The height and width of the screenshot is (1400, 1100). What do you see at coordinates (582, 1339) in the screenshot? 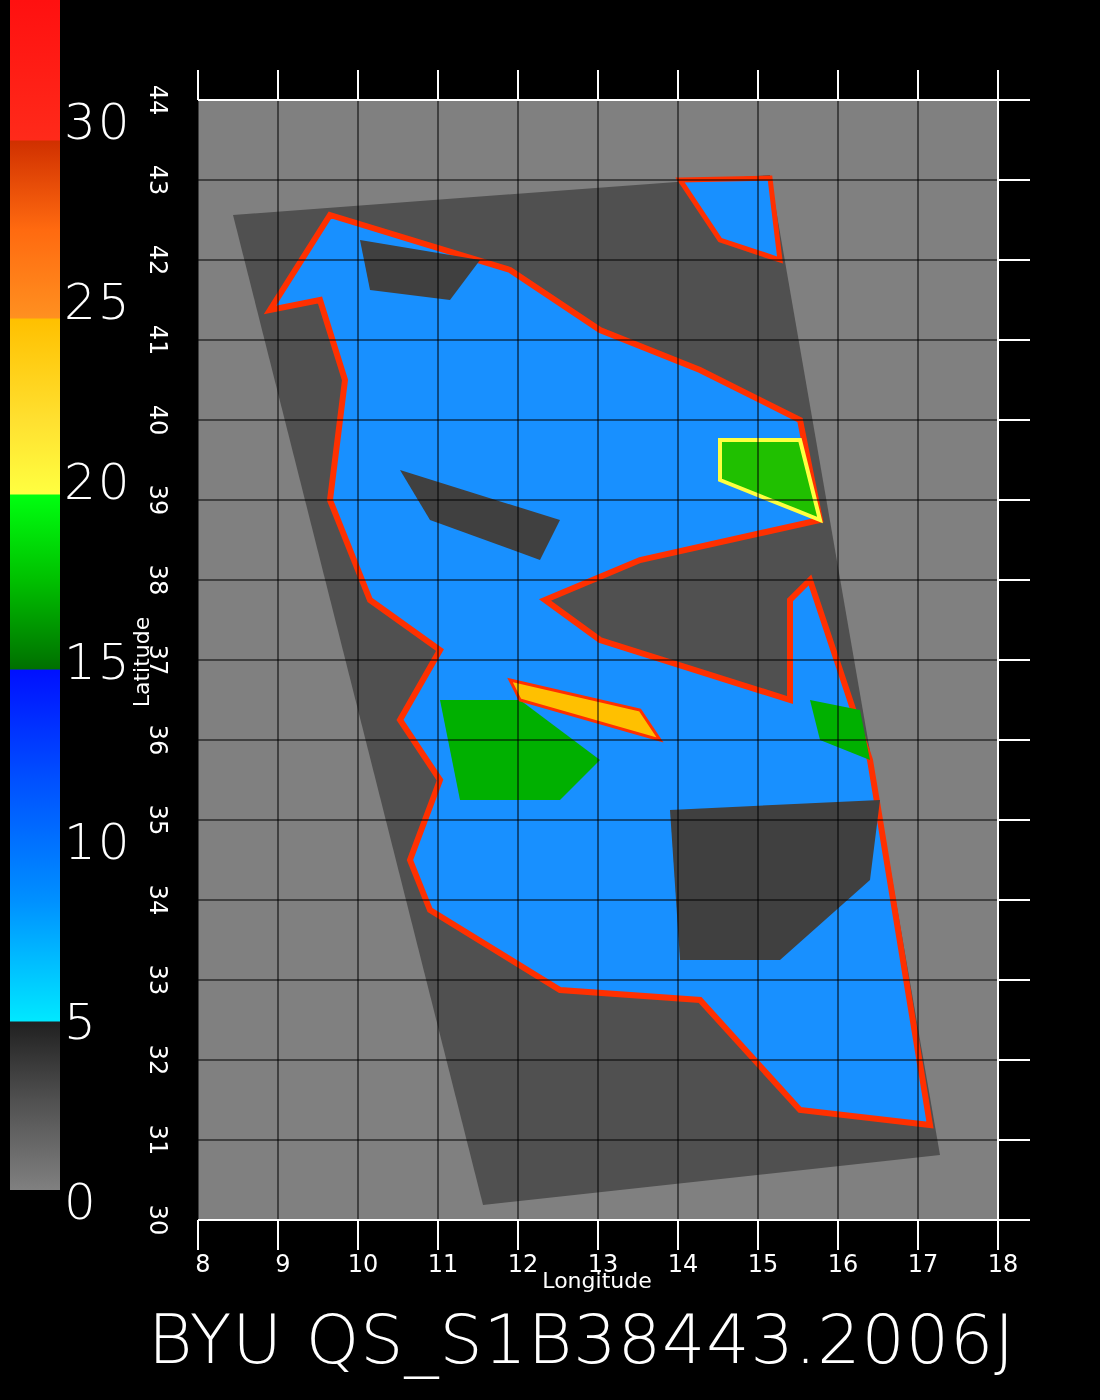
I see `plot-title: BYU QS_S1B38443.2006J` at bounding box center [582, 1339].